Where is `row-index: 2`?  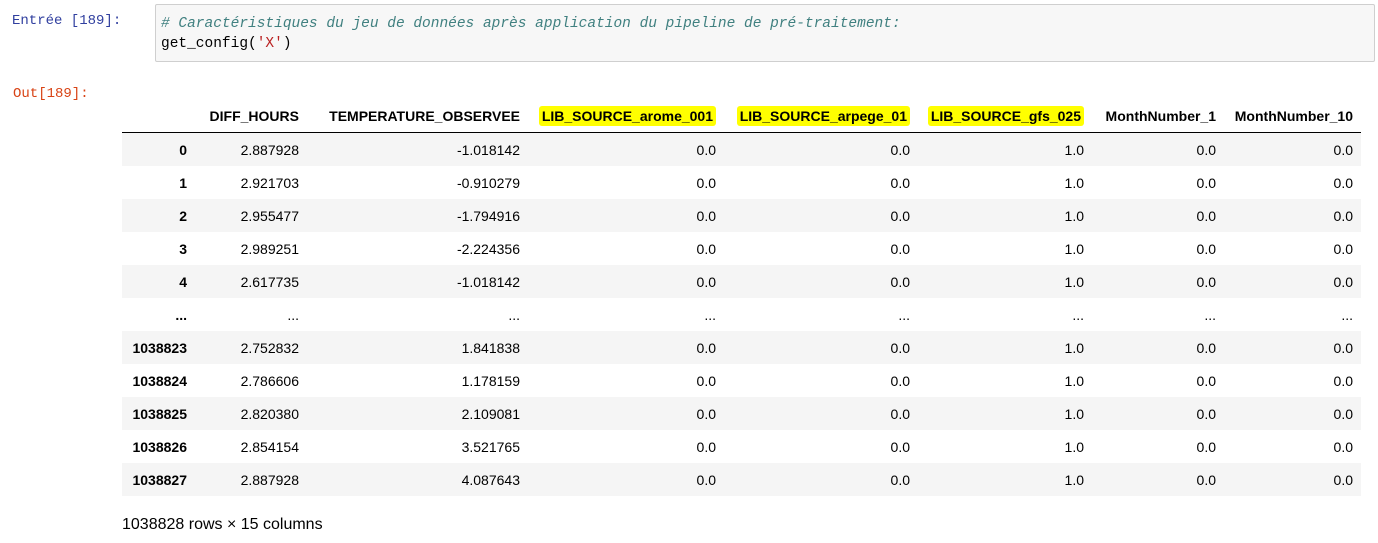
row-index: 2 is located at coordinates (183, 215).